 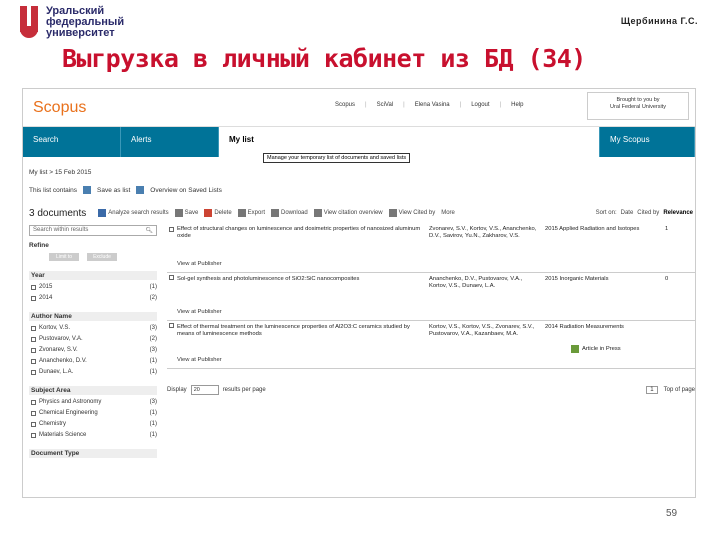 What do you see at coordinates (177, 390) in the screenshot?
I see `display-label: Display` at bounding box center [177, 390].